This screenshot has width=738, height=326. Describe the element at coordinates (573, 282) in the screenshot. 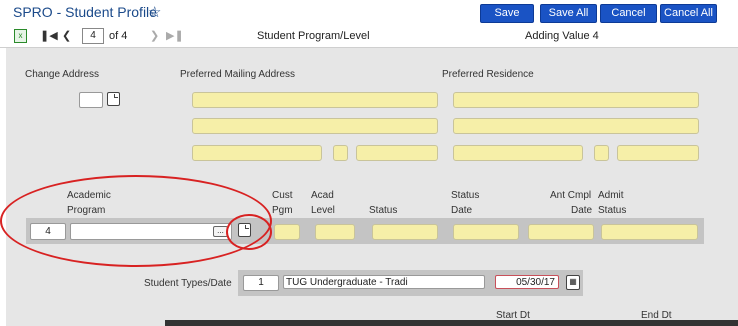

I see `calendar-icon: ▦` at that location.